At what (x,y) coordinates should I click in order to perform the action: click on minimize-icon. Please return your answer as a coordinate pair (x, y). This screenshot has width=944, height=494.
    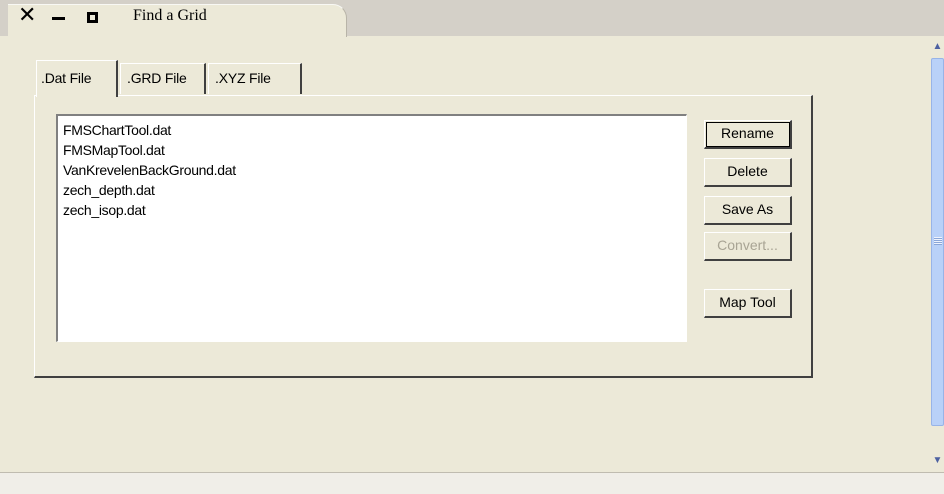
    Looking at the image, I should click on (58, 18).